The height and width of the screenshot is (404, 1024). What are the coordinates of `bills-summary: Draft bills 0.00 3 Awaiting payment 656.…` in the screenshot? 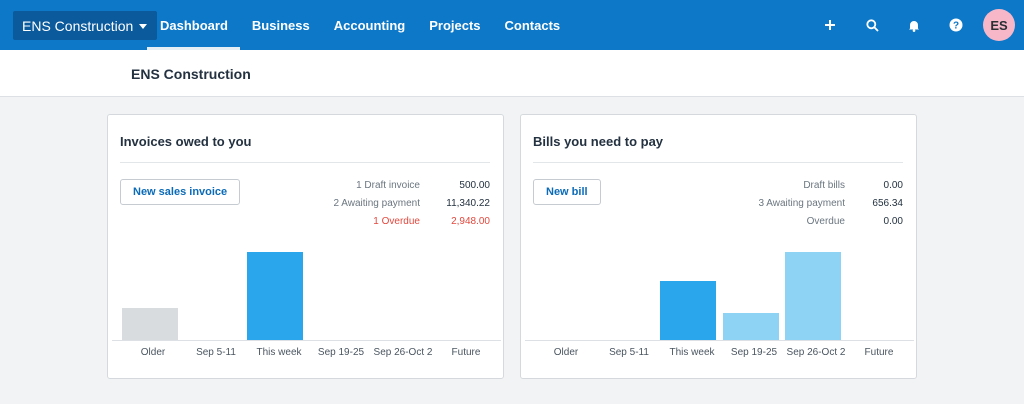 It's located at (830, 206).